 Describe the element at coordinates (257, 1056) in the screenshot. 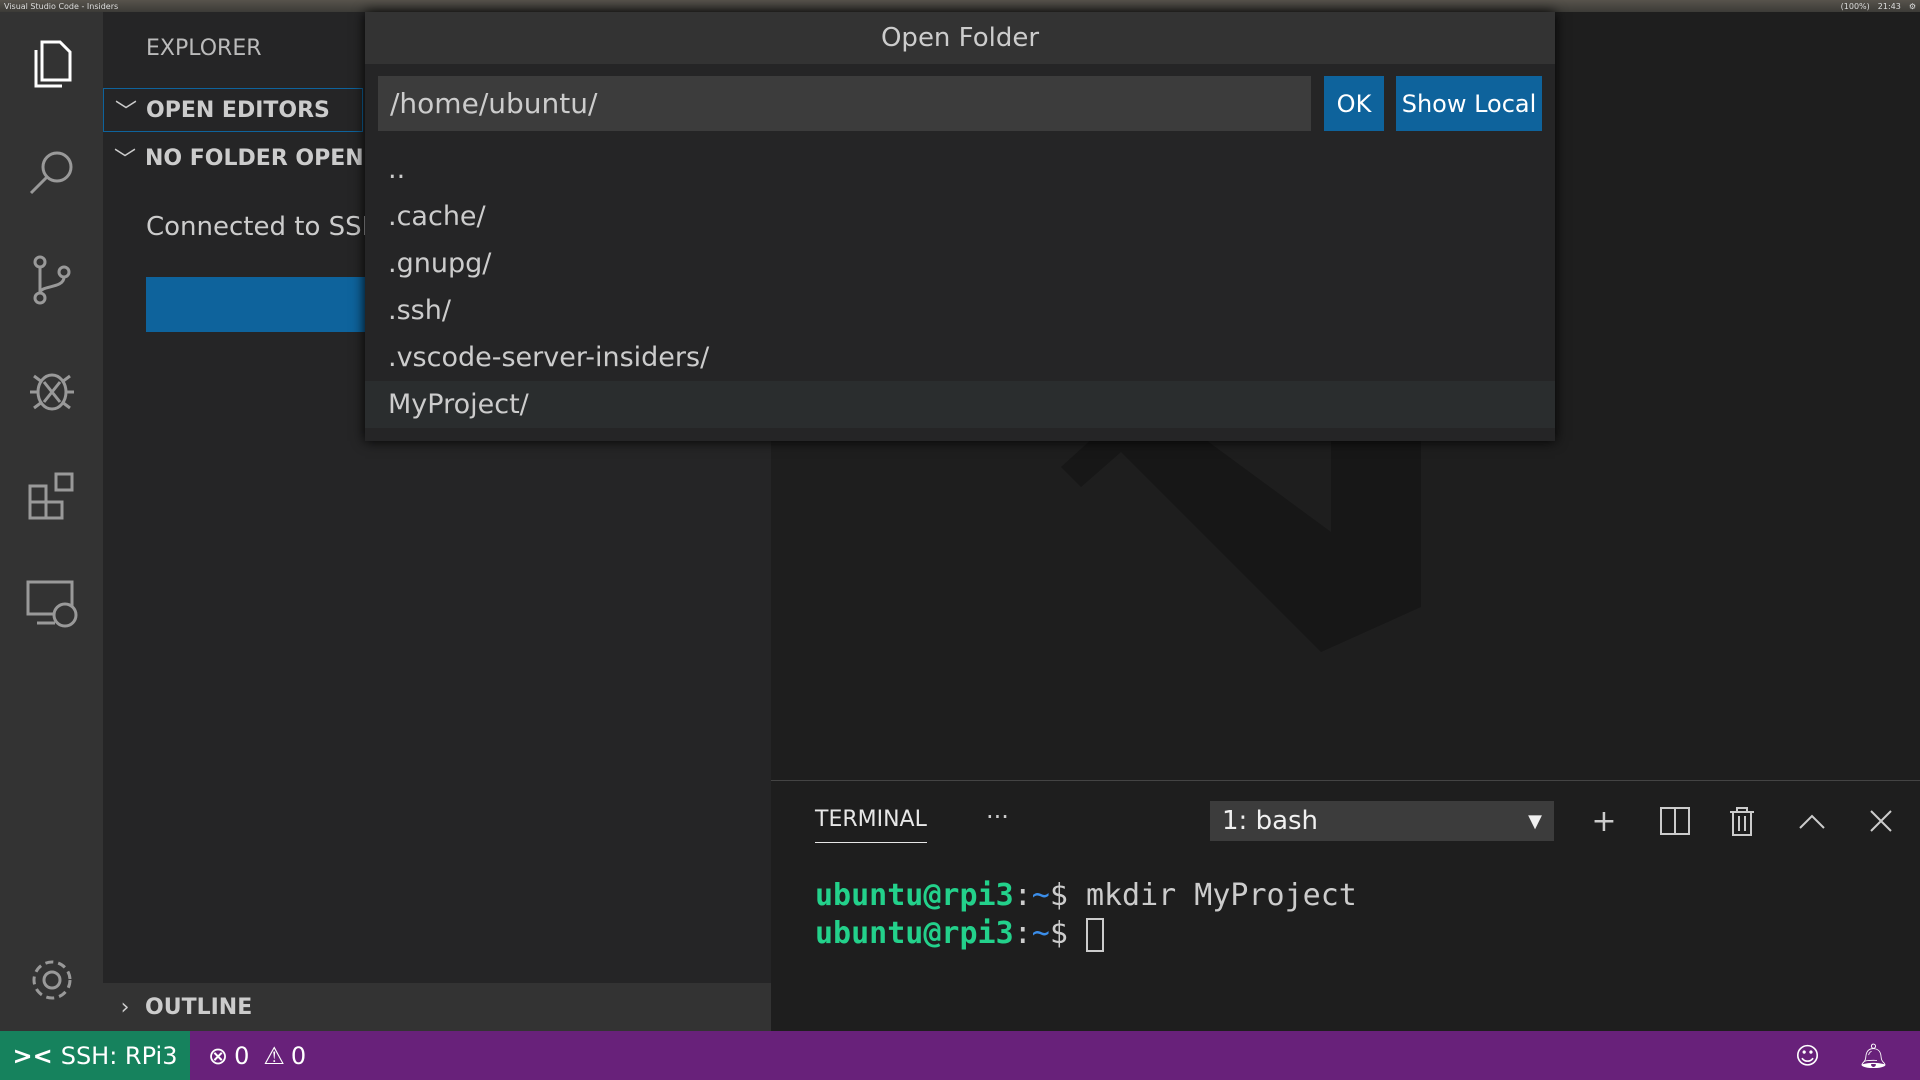

I see `problems-indicator: ⊗ 0 ⚠ 0` at that location.